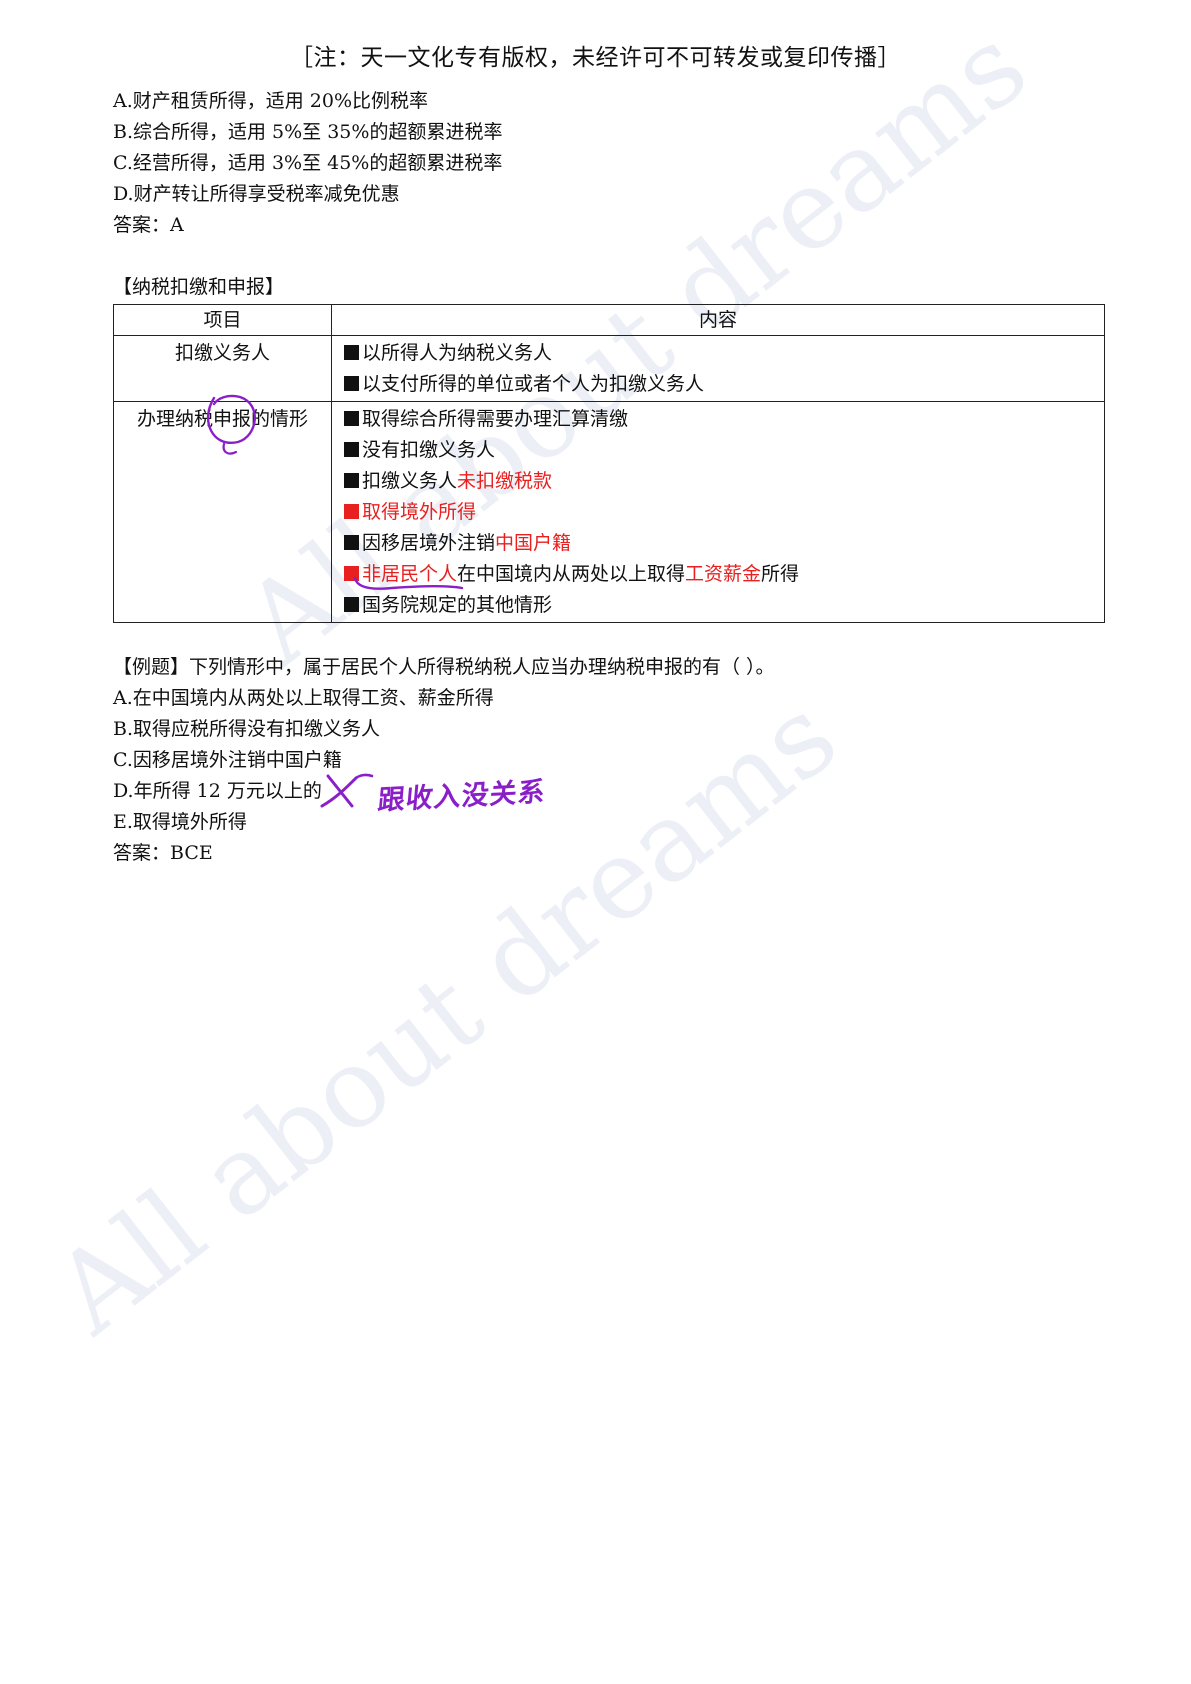  I want to click on list-item: 没有扣缴义务人, so click(721, 450).